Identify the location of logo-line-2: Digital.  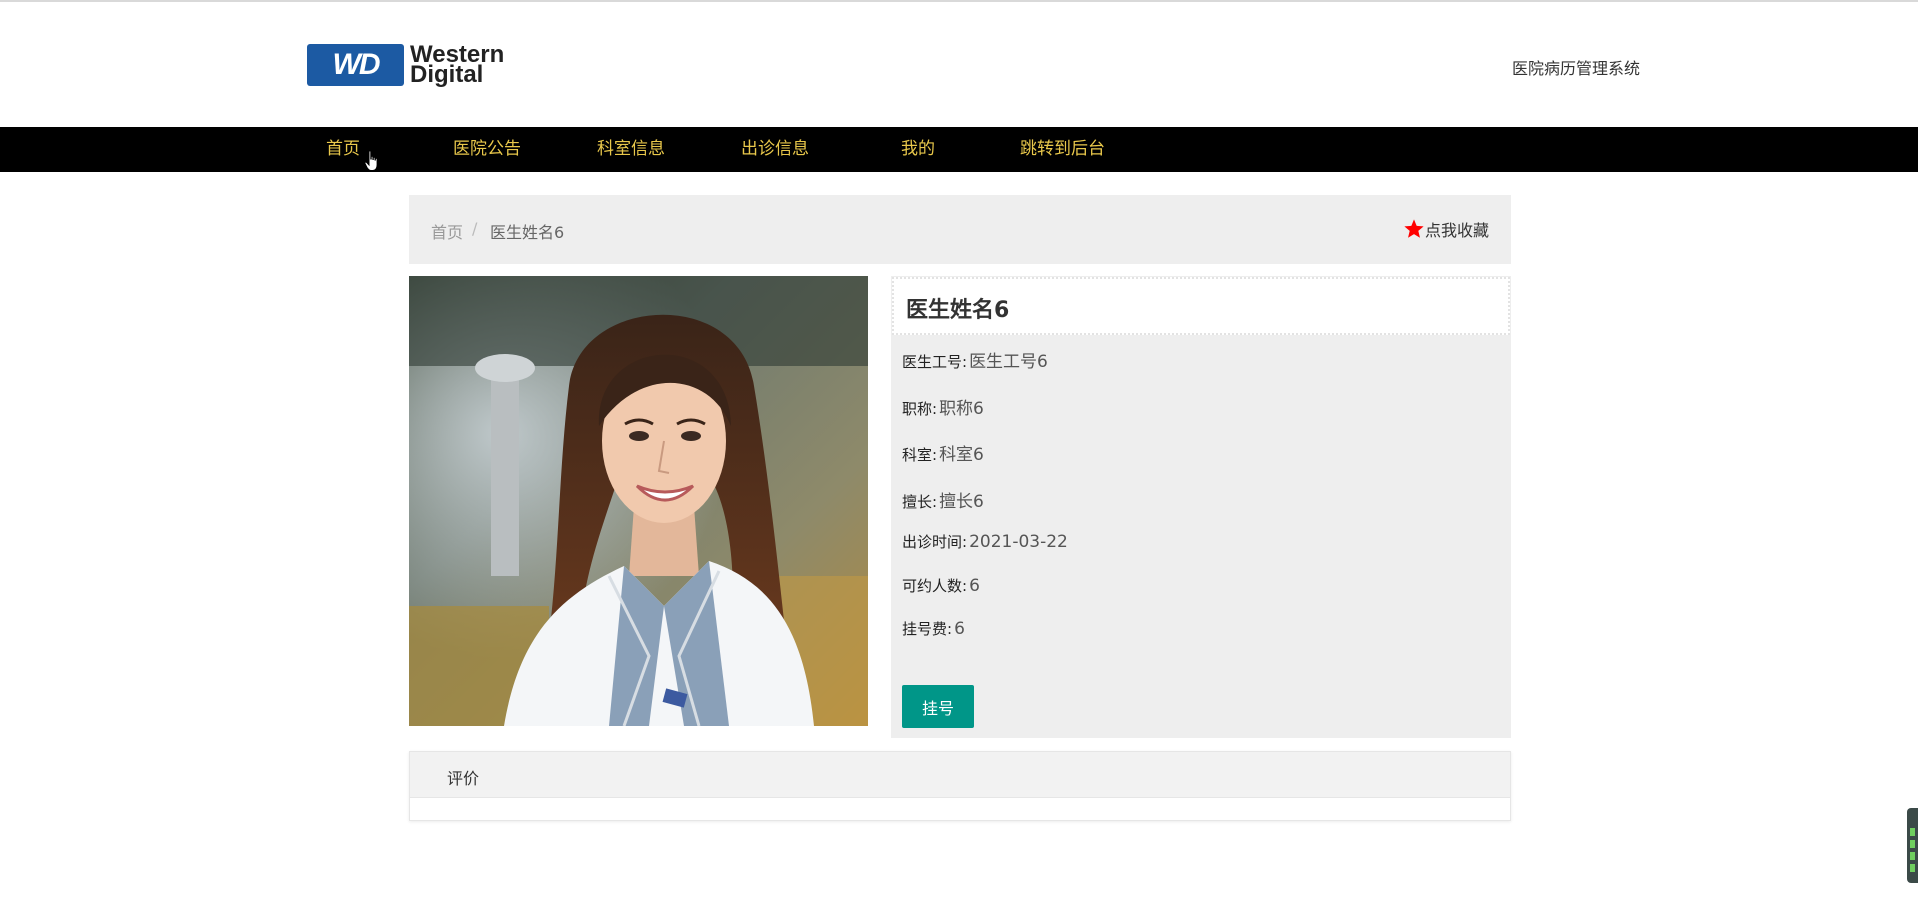
(447, 74).